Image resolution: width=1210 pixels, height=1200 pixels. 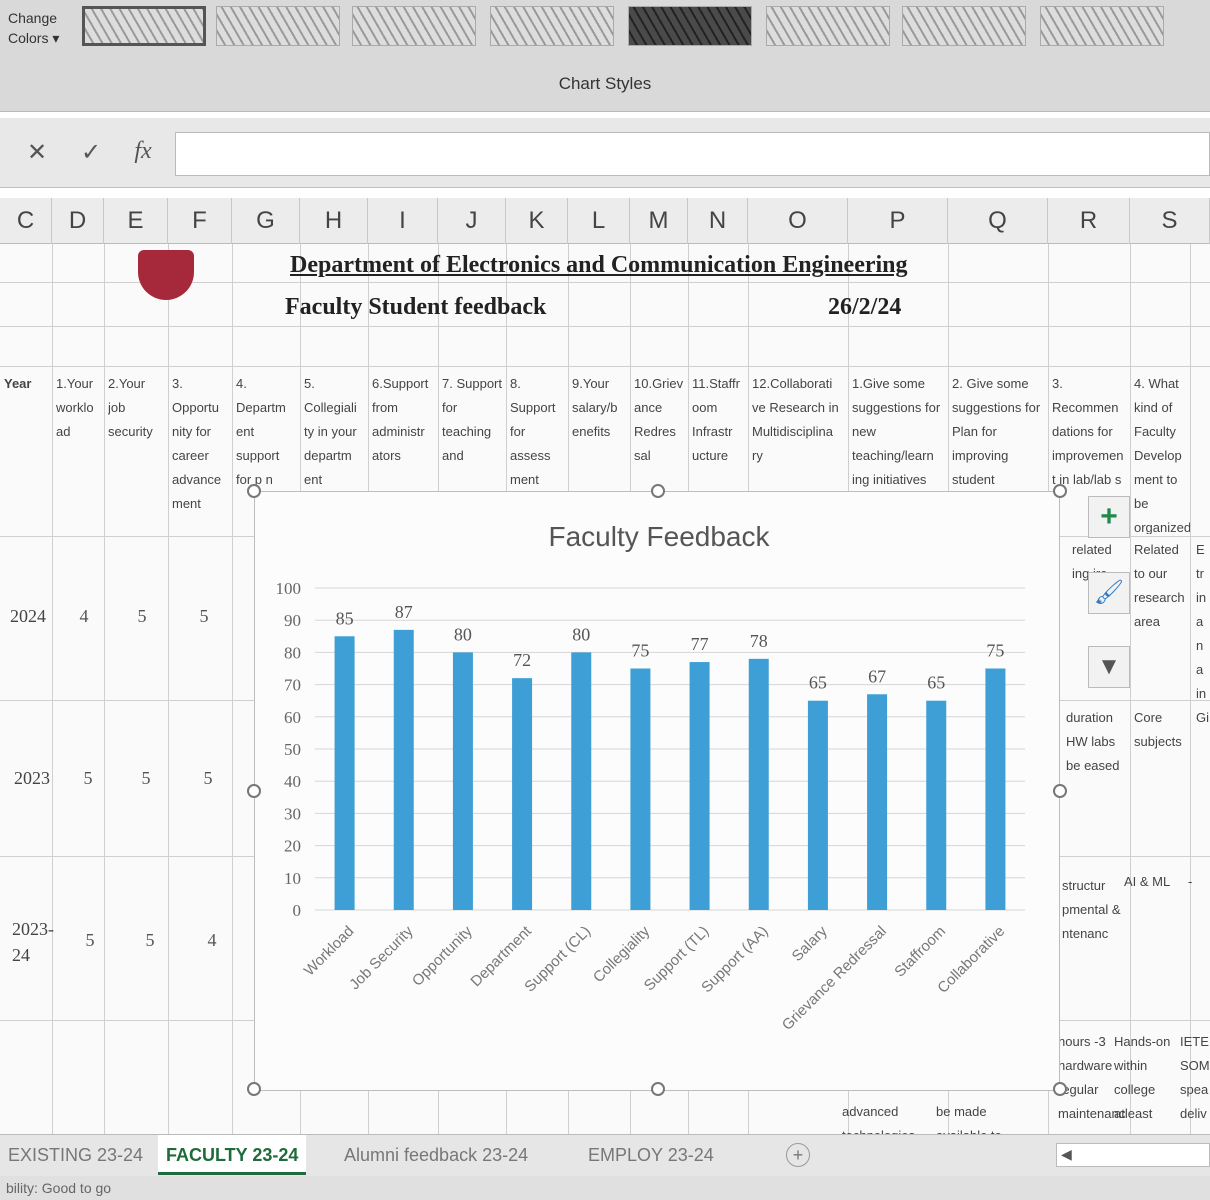 What do you see at coordinates (88, 778) in the screenshot?
I see `cell-d-2023: 5` at bounding box center [88, 778].